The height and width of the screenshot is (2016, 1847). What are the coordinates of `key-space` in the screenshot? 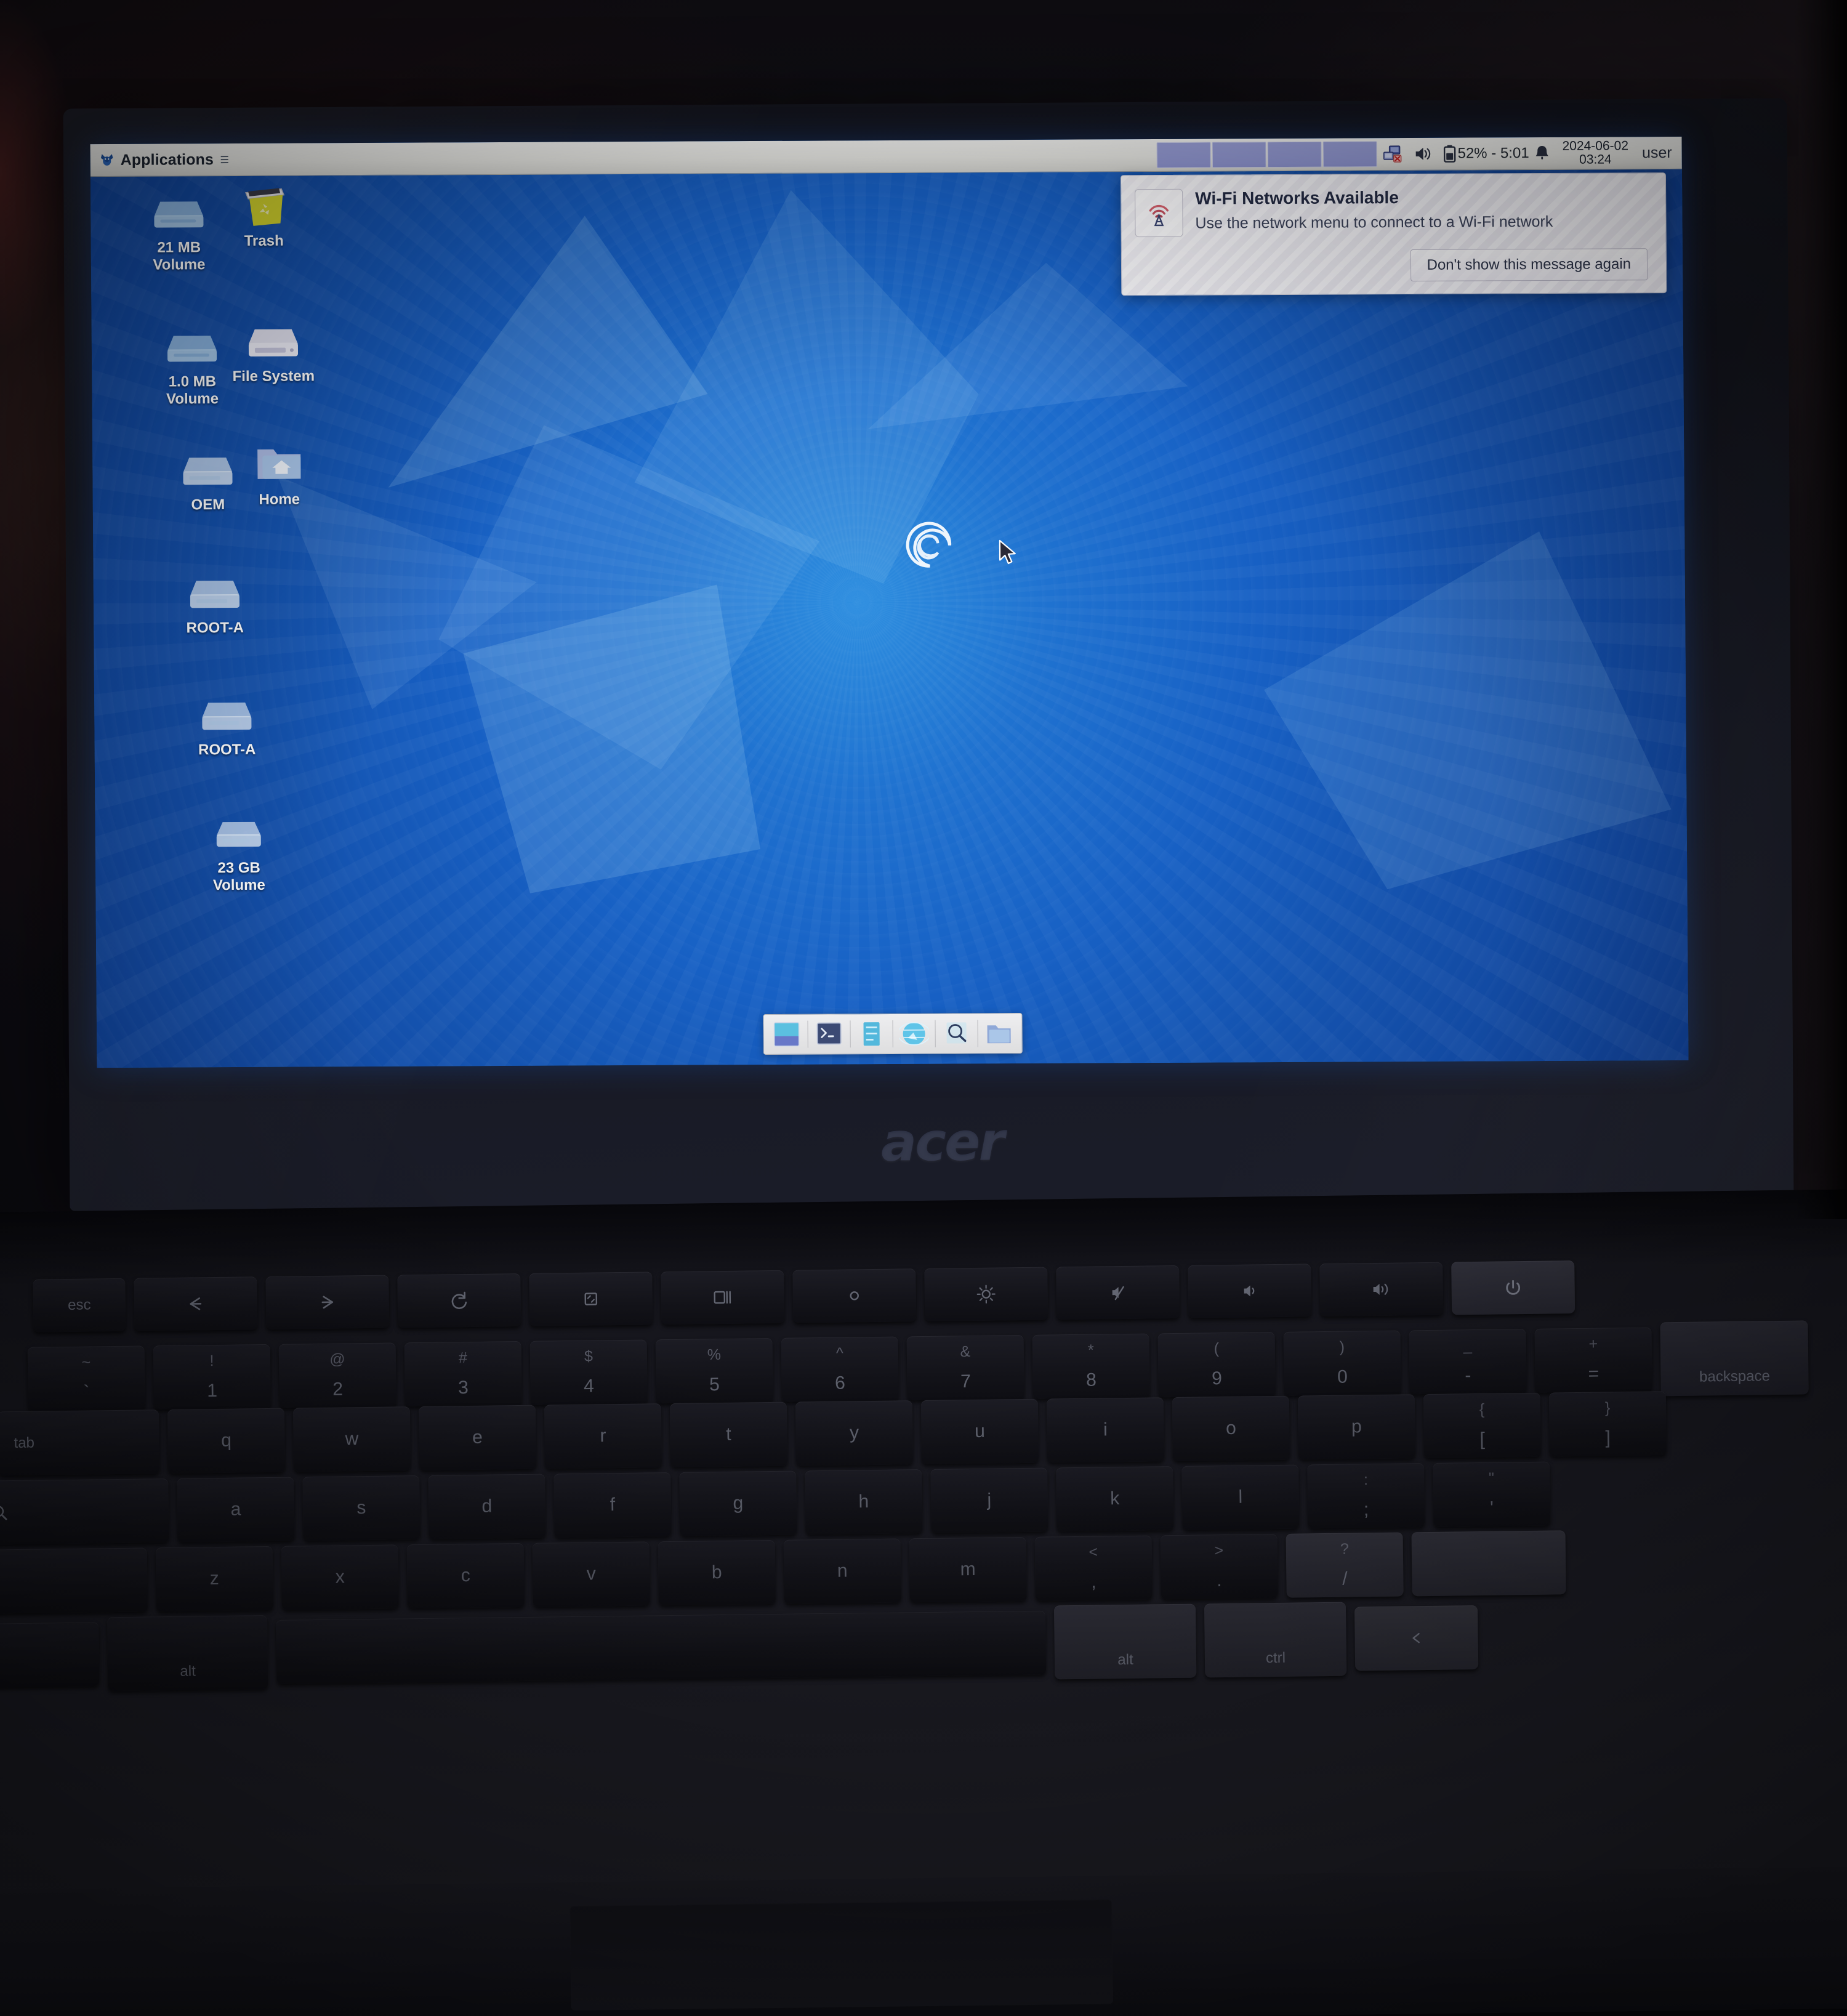 It's located at (662, 1647).